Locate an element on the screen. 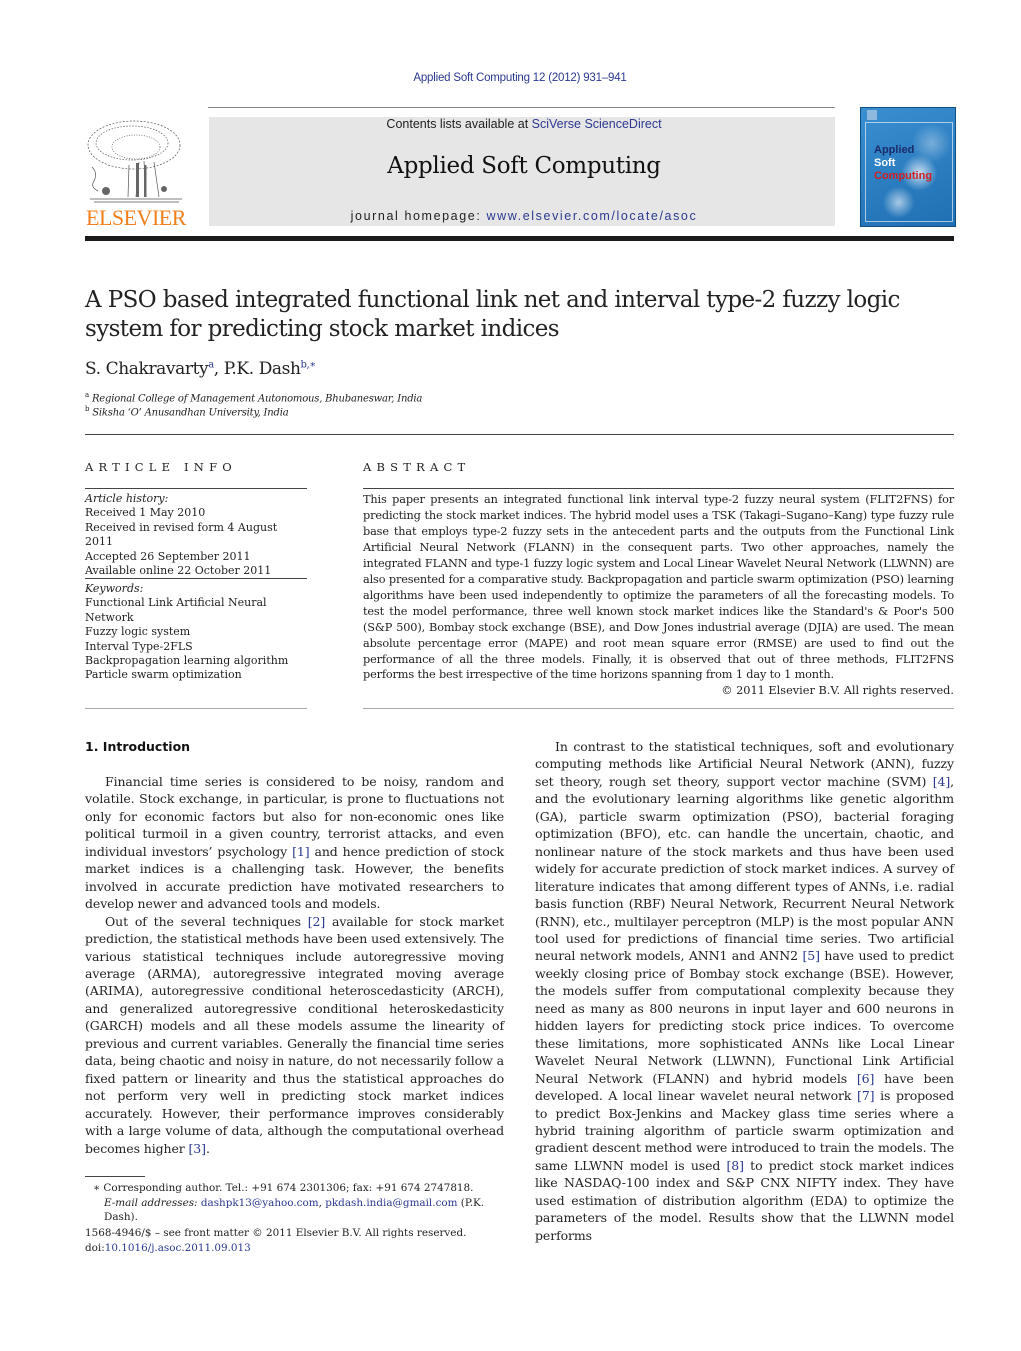  author-list: S. Chakravartya, P.K. Dashb,∗ is located at coordinates (200, 369).